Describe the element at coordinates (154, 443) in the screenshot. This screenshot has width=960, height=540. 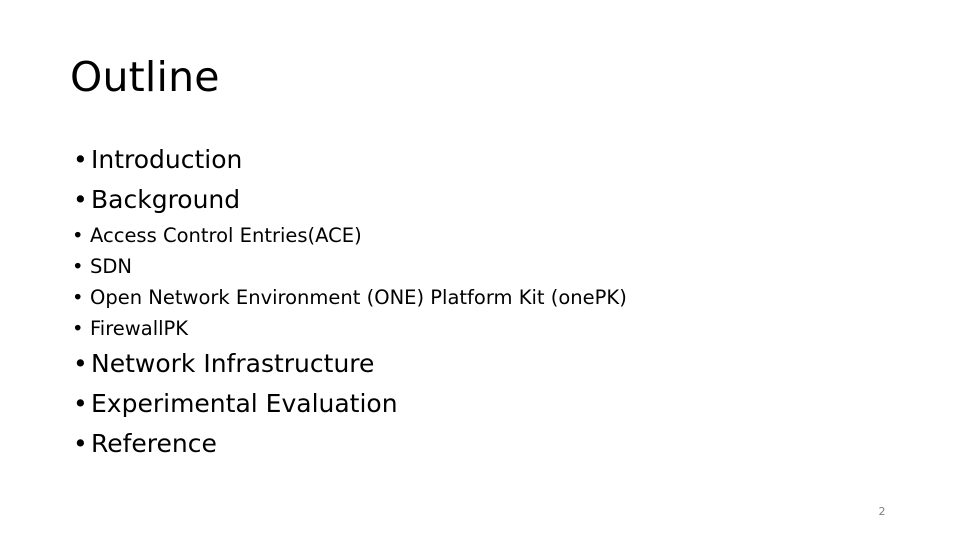
I see `list-item-label: Reference` at that location.